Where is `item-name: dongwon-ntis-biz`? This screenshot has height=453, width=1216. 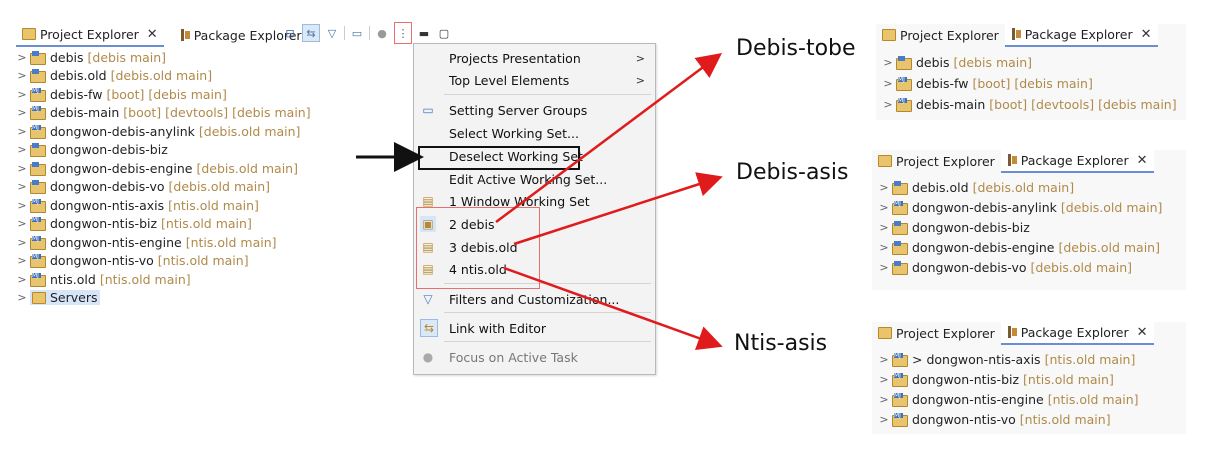 item-name: dongwon-ntis-biz is located at coordinates (966, 379).